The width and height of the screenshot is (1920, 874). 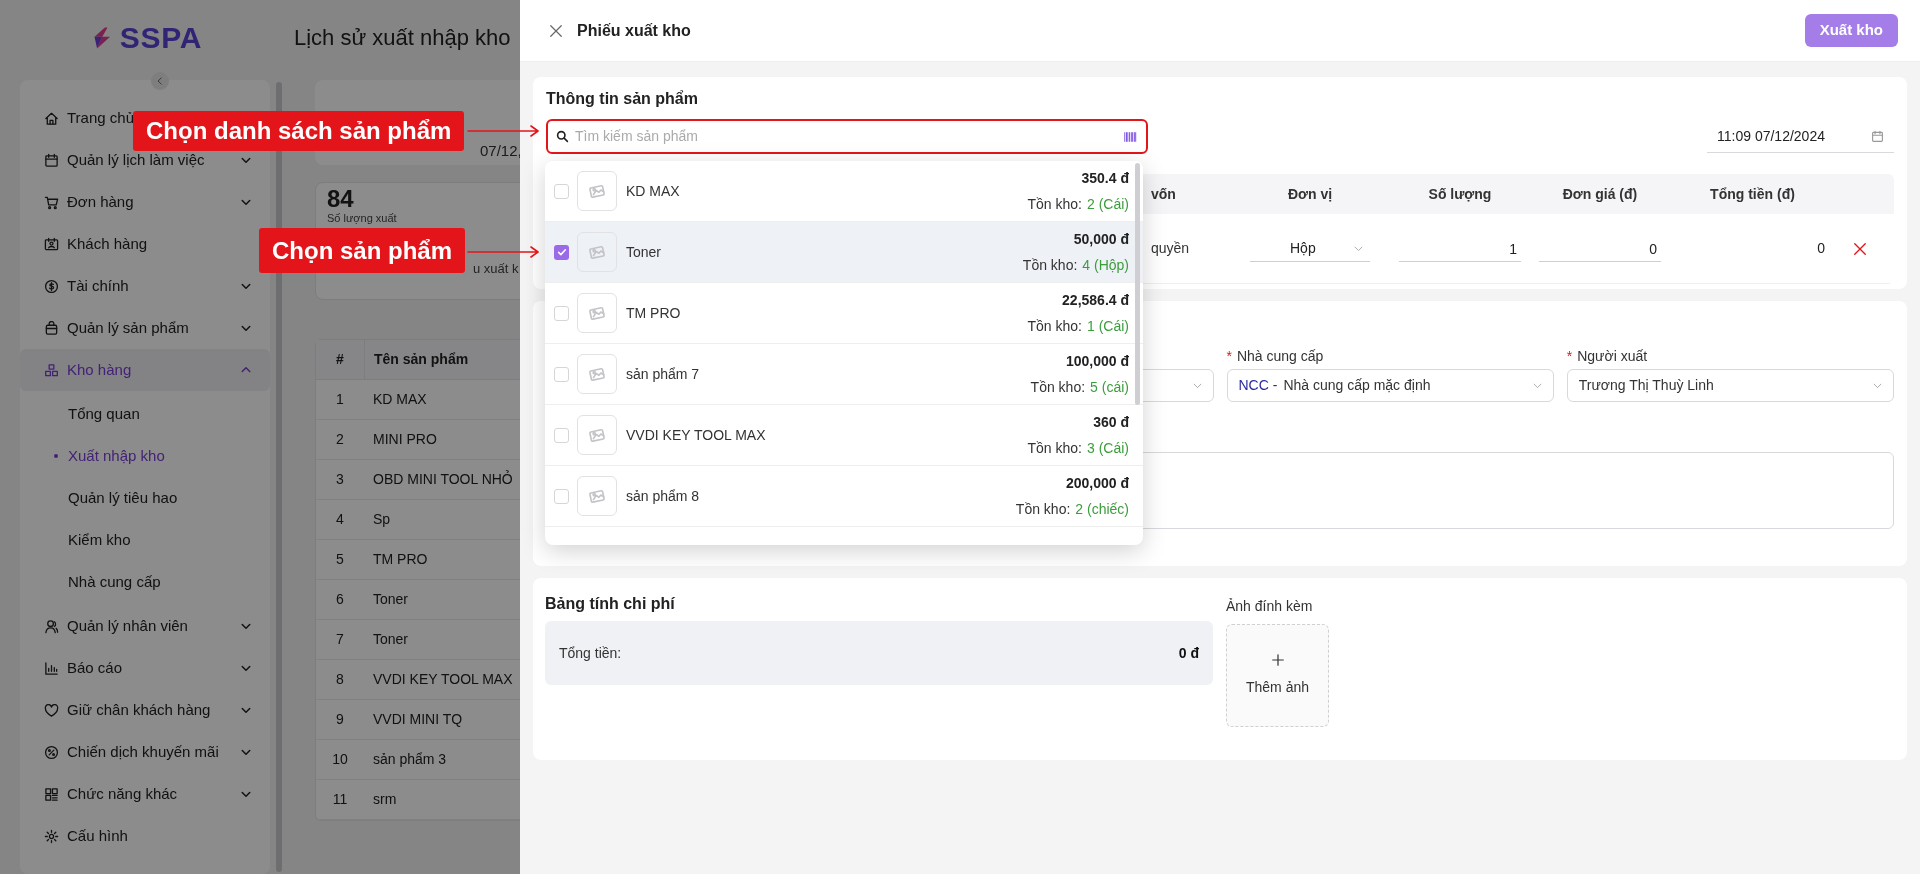 I want to click on stock-value: 1 (Cái), so click(x=1108, y=326).